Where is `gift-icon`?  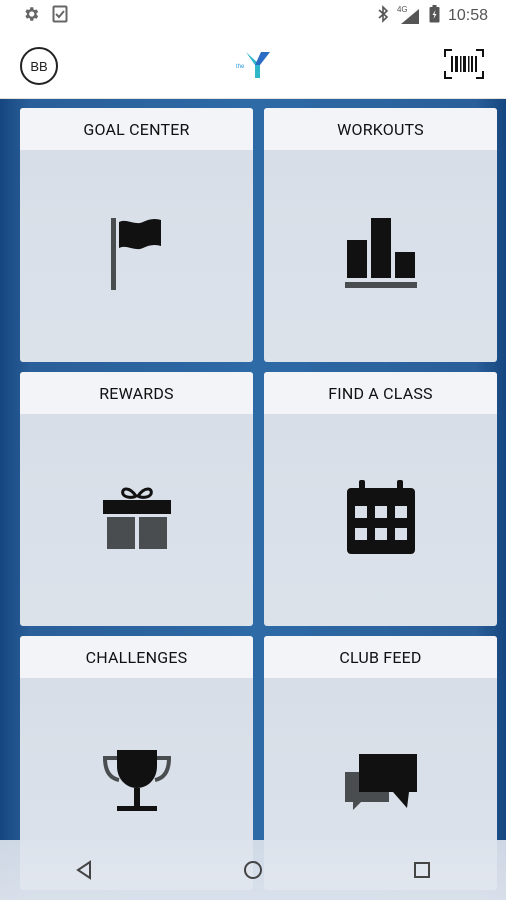
gift-icon is located at coordinates (137, 520).